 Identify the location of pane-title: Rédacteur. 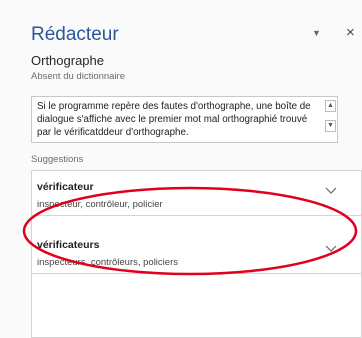
(75, 34).